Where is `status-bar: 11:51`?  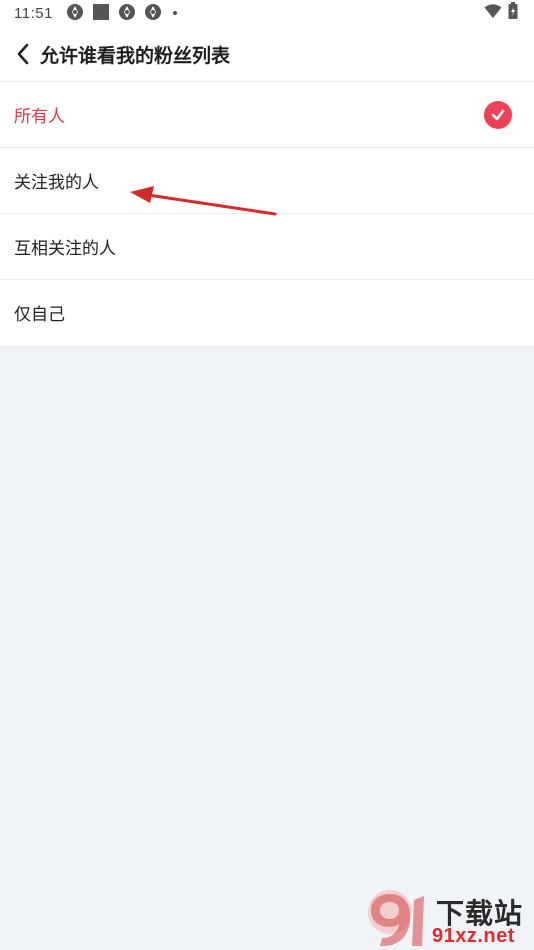
status-bar: 11:51 is located at coordinates (267, 14).